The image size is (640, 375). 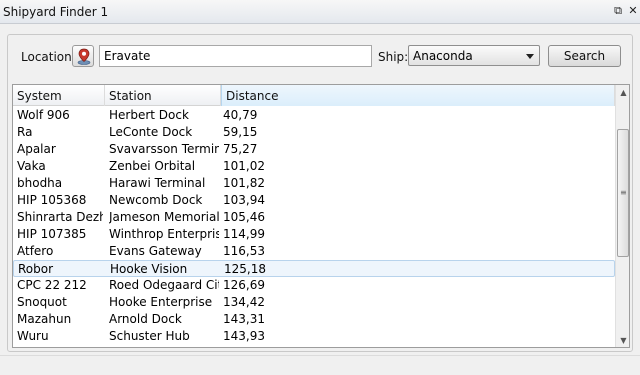 I want to click on cell-distance: 59,15, so click(x=240, y=132).